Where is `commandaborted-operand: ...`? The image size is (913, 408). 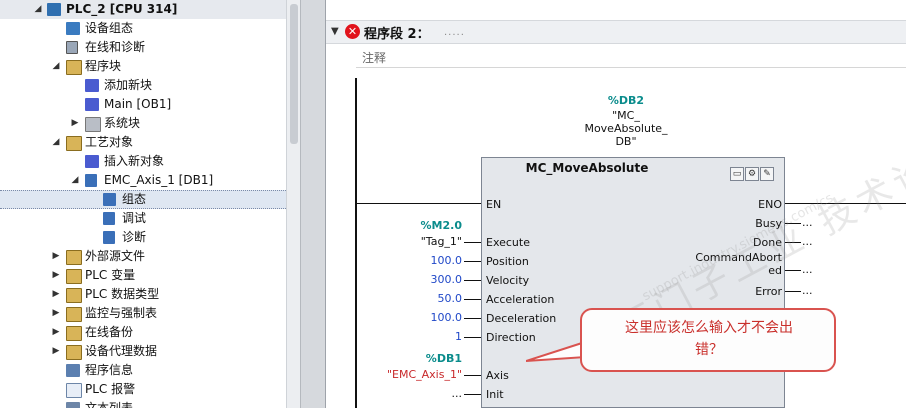 commandaborted-operand: ... is located at coordinates (807, 269).